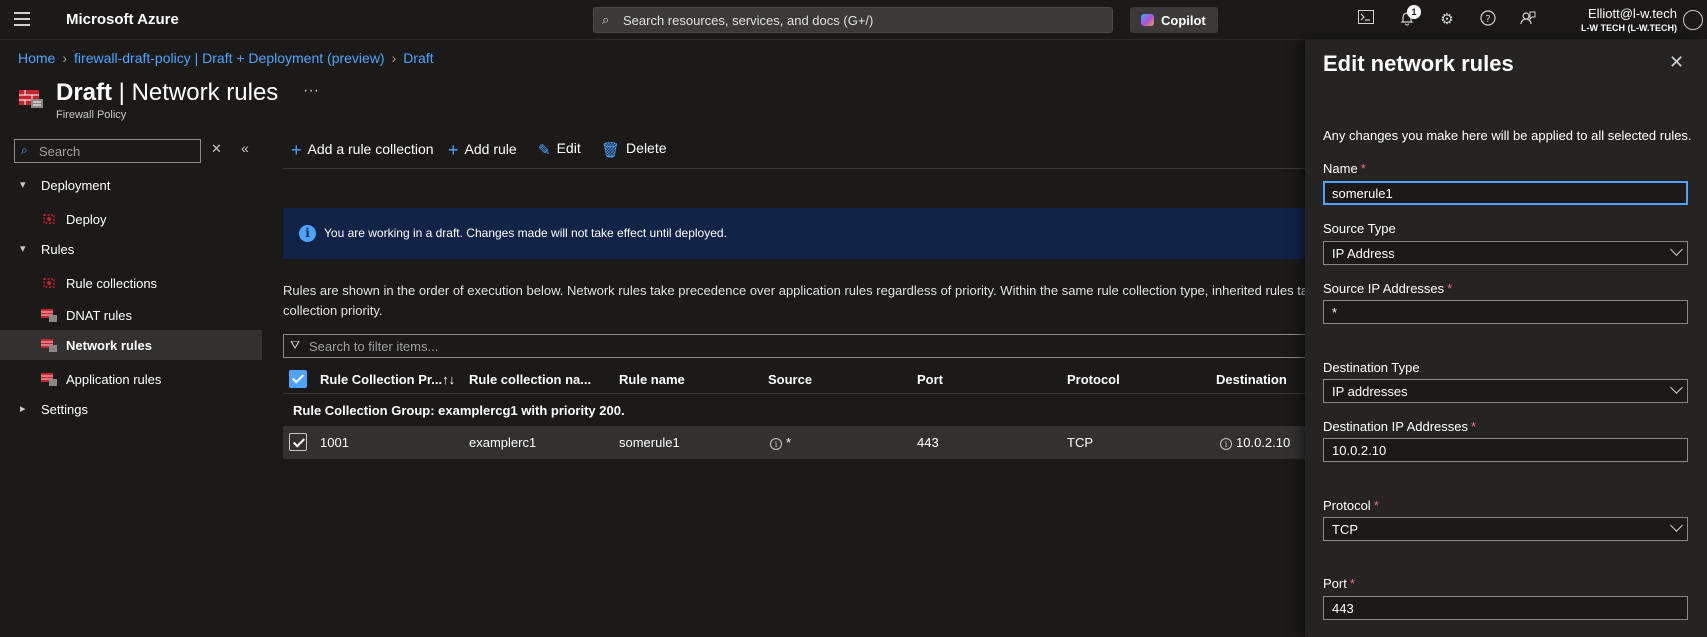 The height and width of the screenshot is (637, 1707). I want to click on filter-icon: ⛛, so click(295, 345).